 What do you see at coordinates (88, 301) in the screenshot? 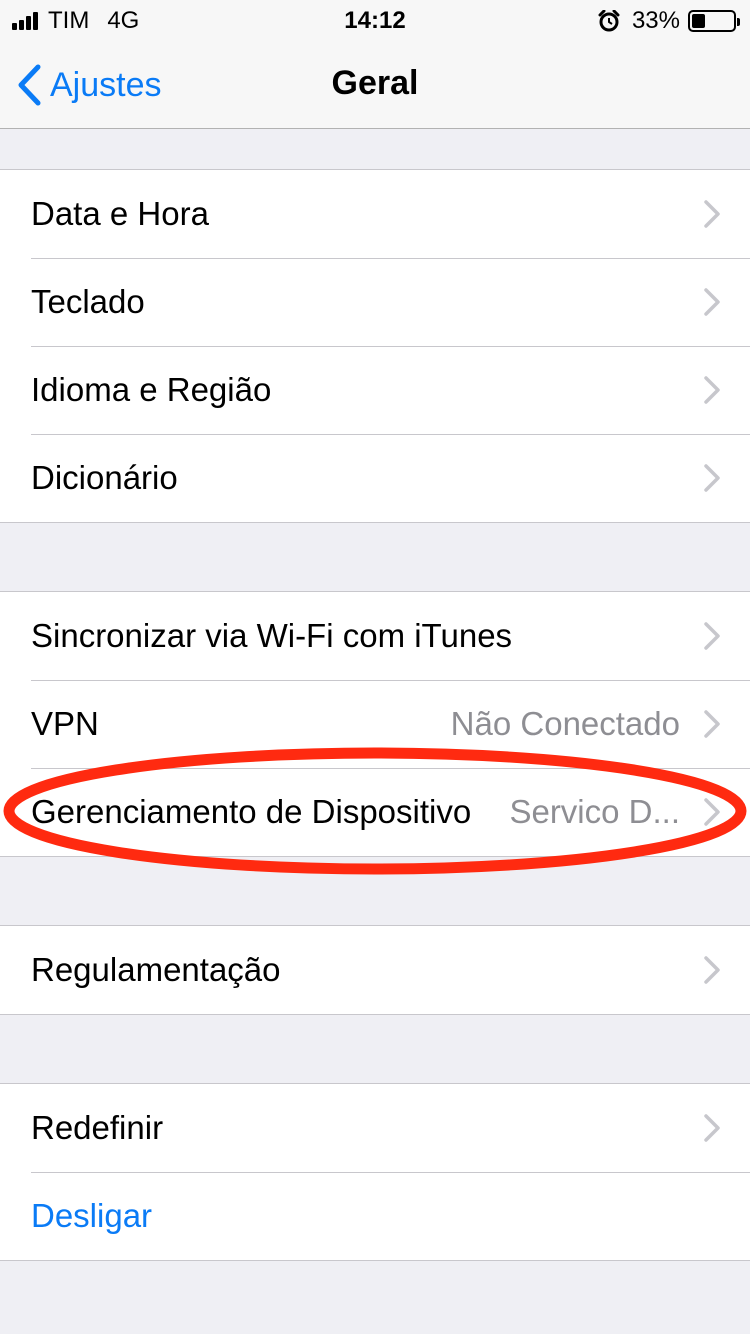
I see `row-label: Teclado` at bounding box center [88, 301].